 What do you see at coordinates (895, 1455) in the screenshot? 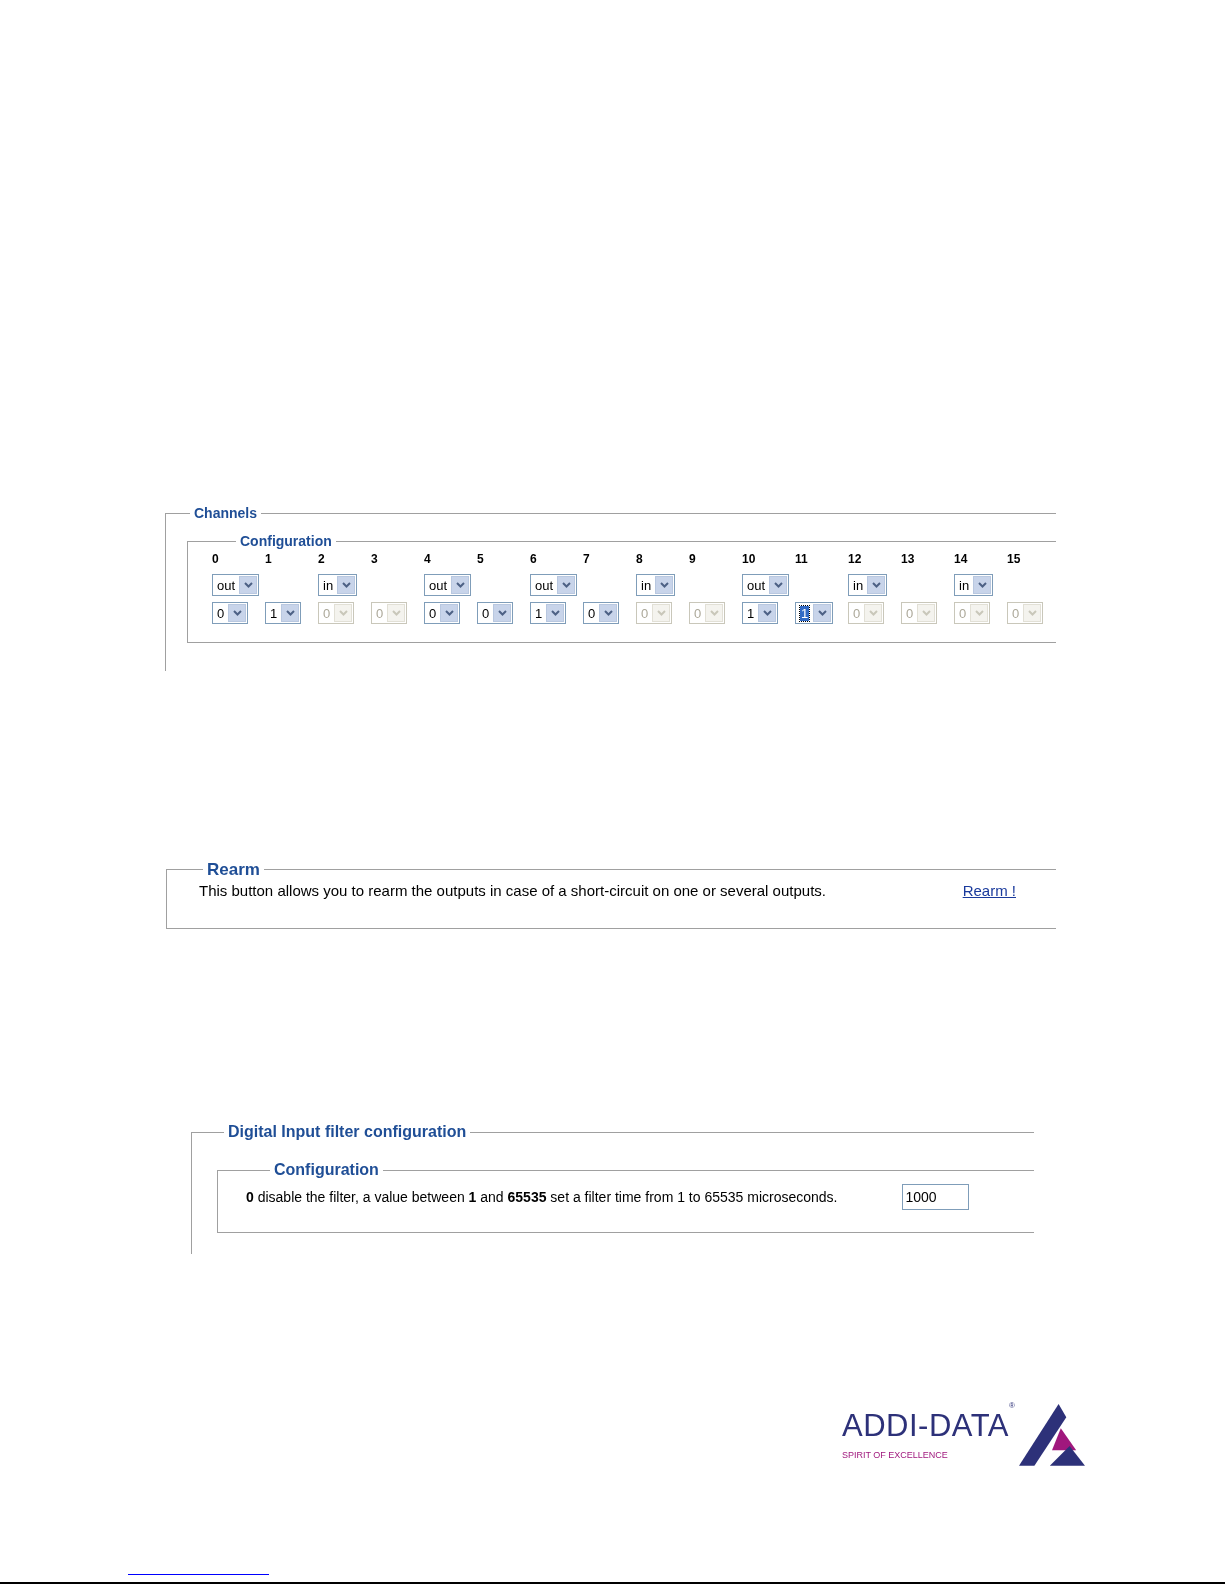
I see `logo-tagline: SPIRIT OF EXCELLENCE` at bounding box center [895, 1455].